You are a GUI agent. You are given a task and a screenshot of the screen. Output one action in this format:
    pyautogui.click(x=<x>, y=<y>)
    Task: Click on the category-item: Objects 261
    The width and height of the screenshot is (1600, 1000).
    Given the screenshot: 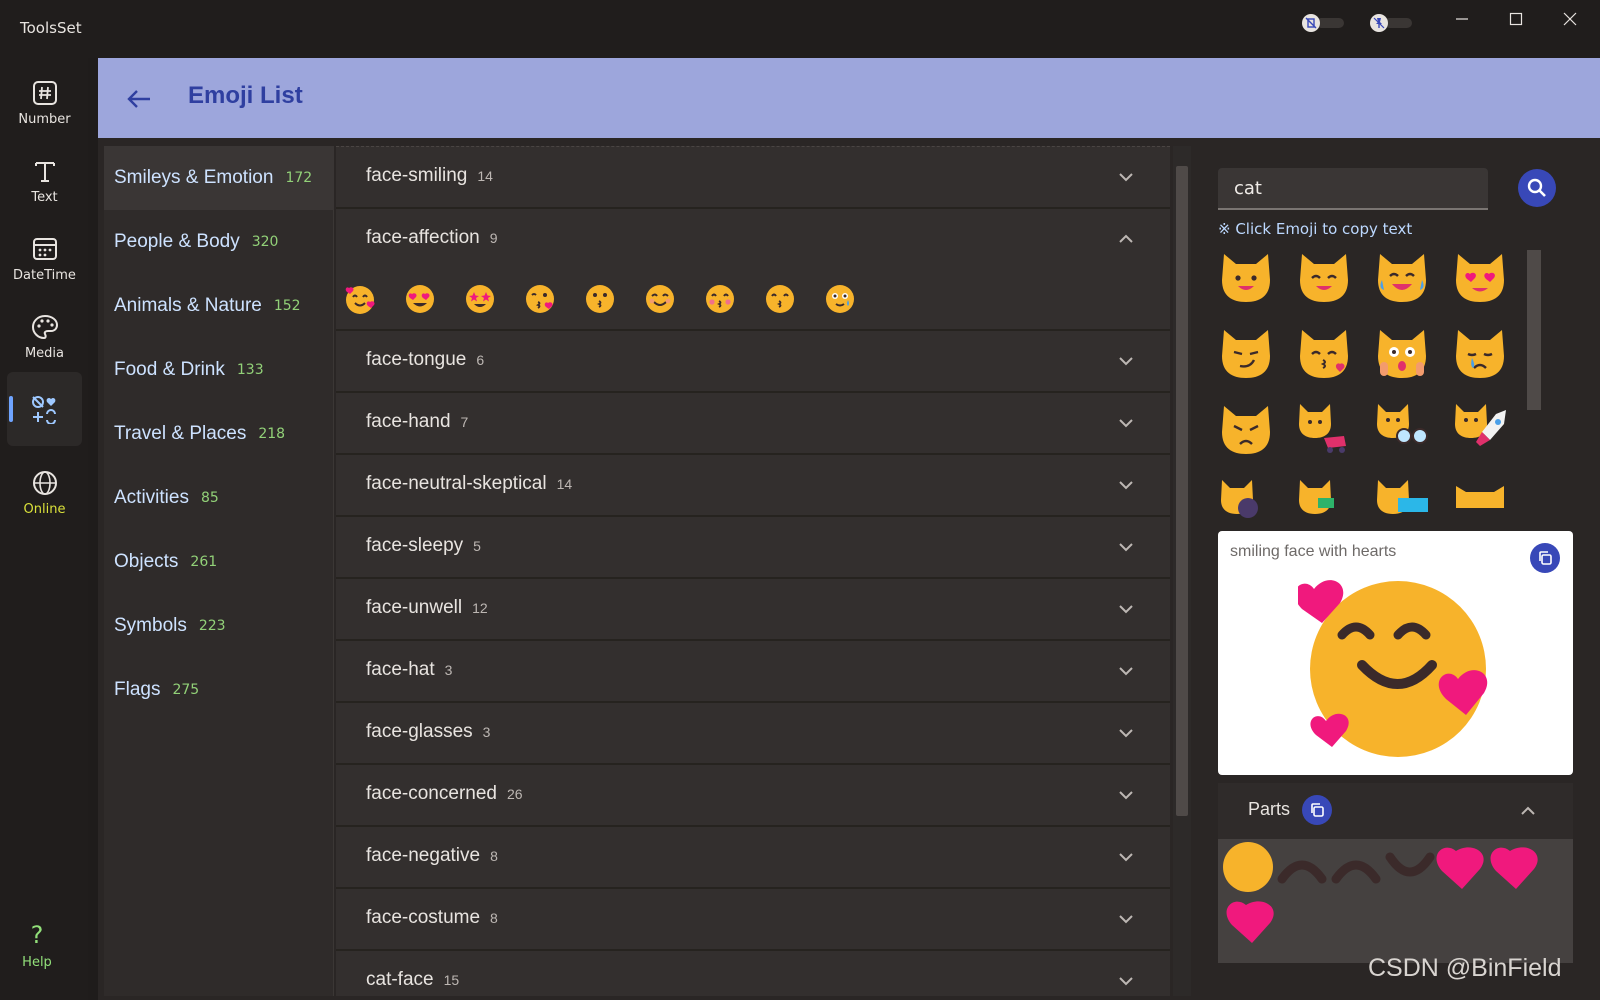 What is the action you would take?
    pyautogui.click(x=219, y=562)
    